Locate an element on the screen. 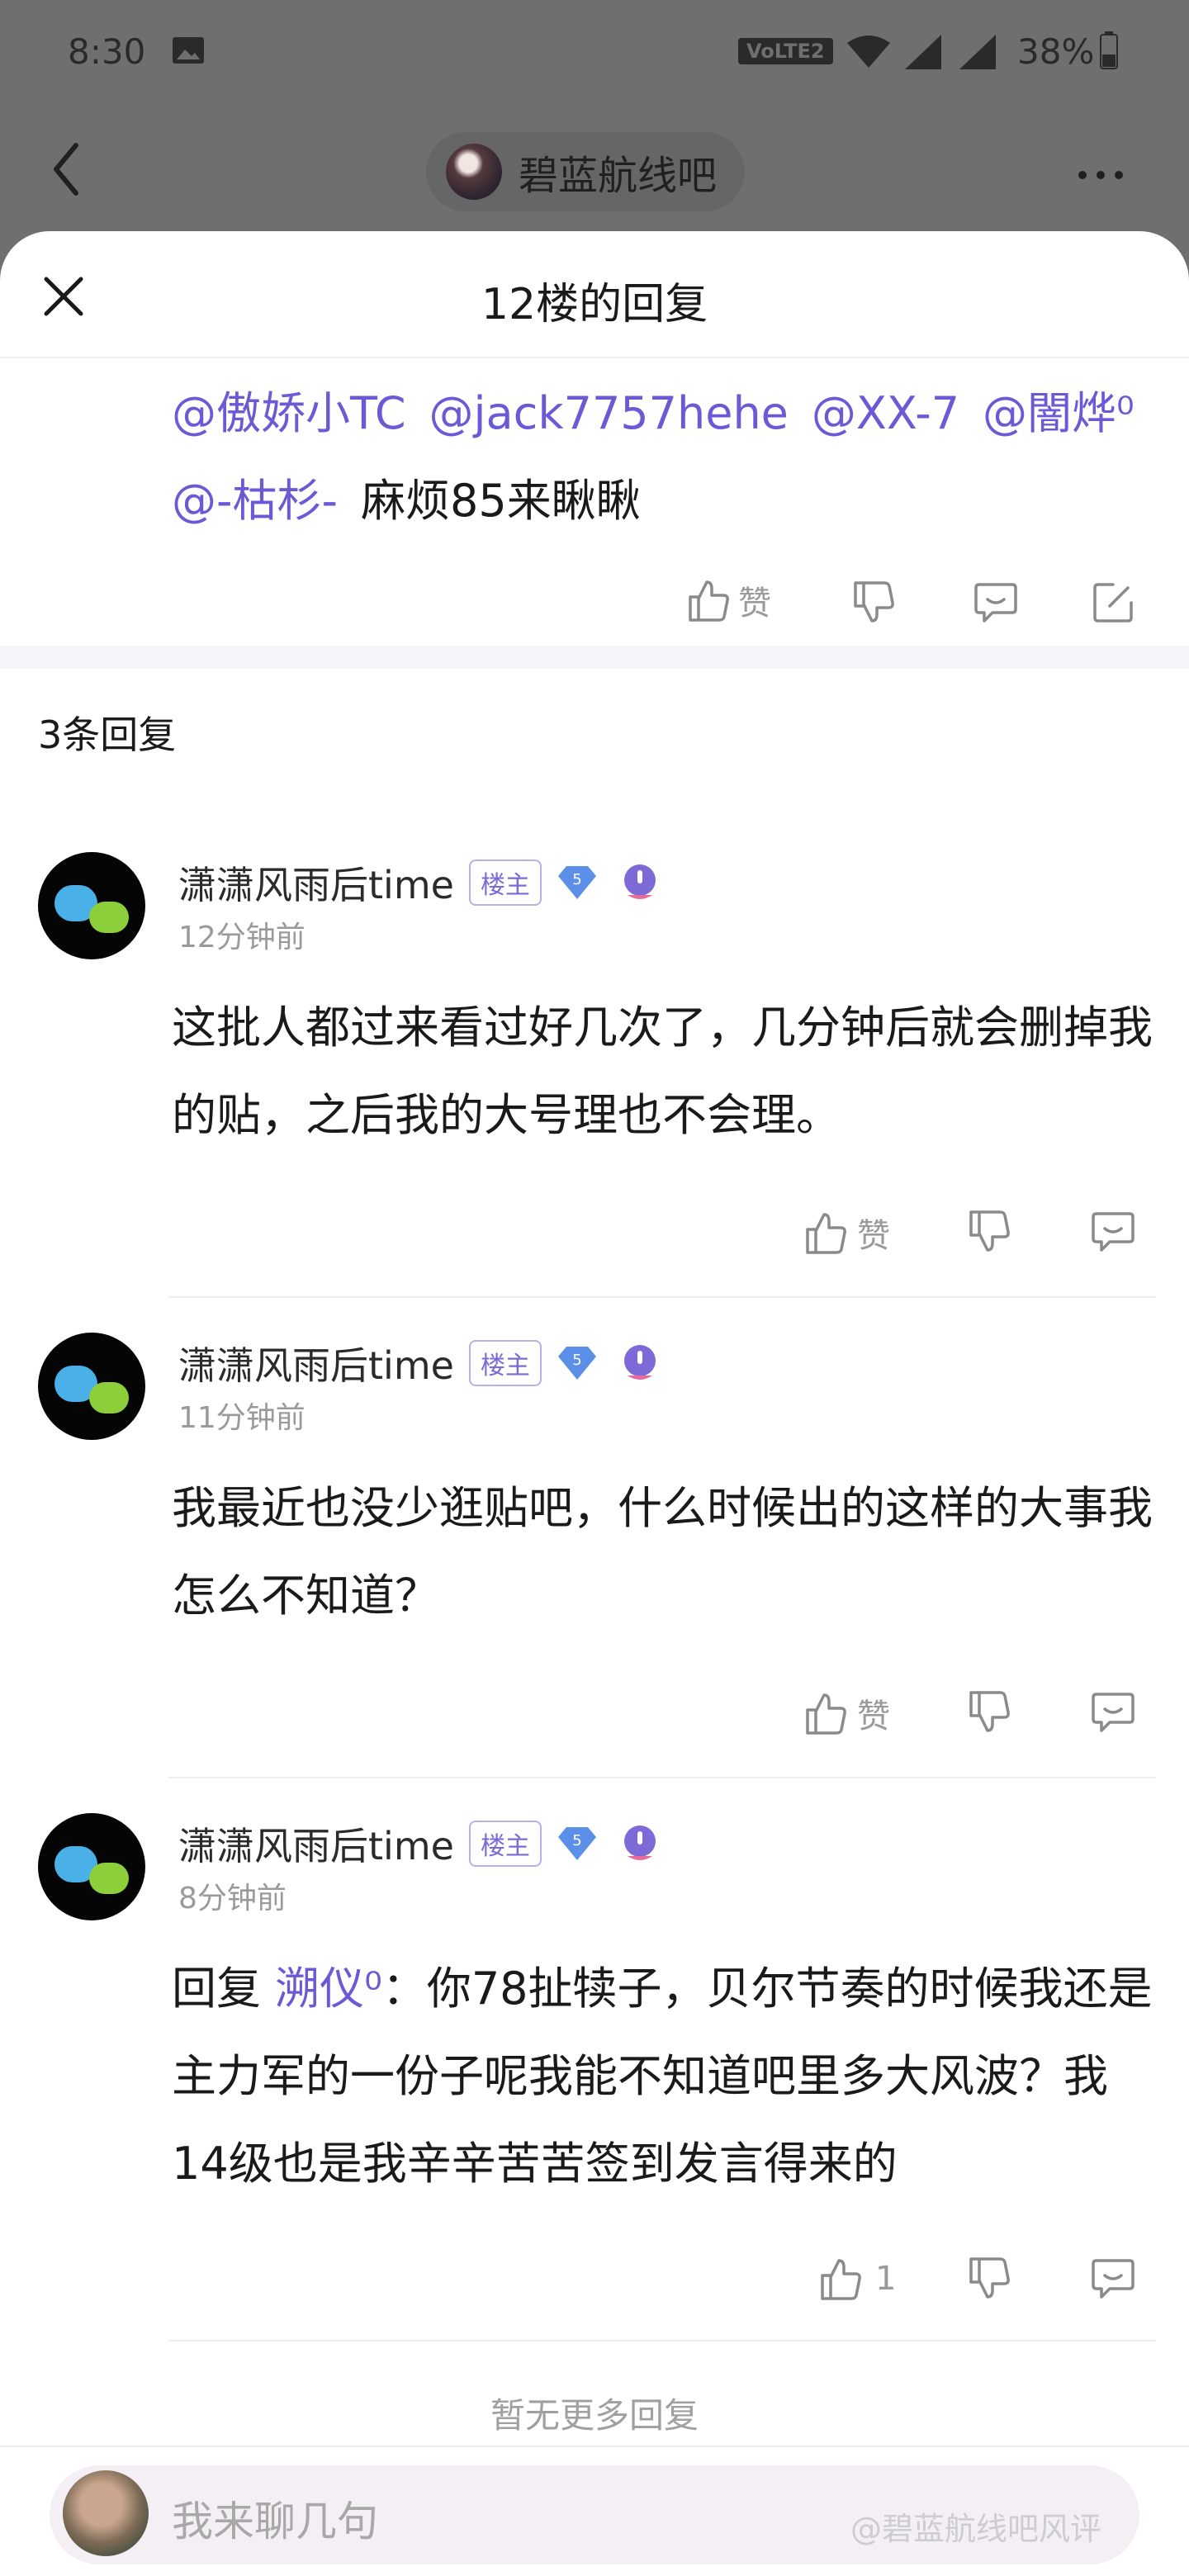  no-more-replies: 暂无更多回复 is located at coordinates (594, 2415).